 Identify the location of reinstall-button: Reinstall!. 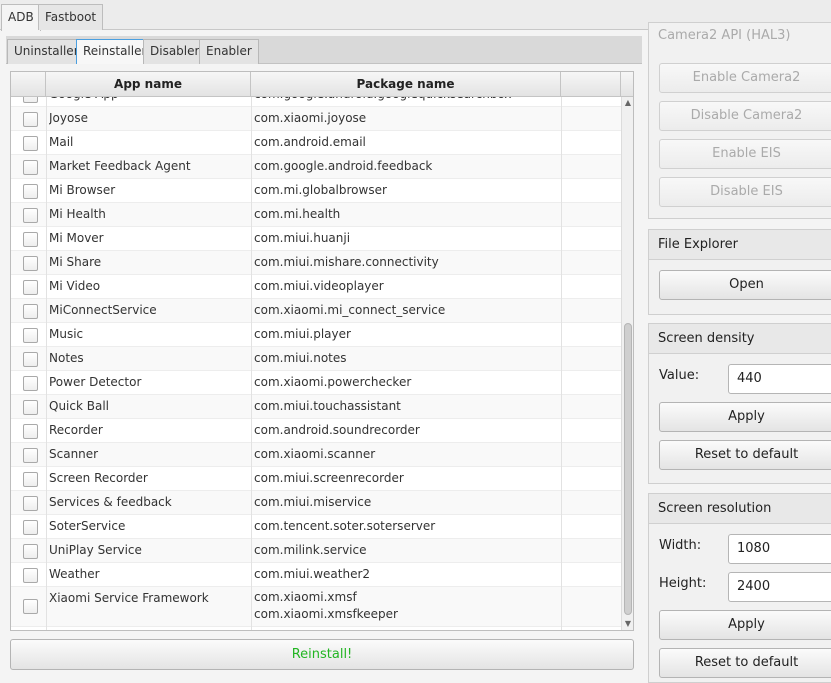
(322, 654).